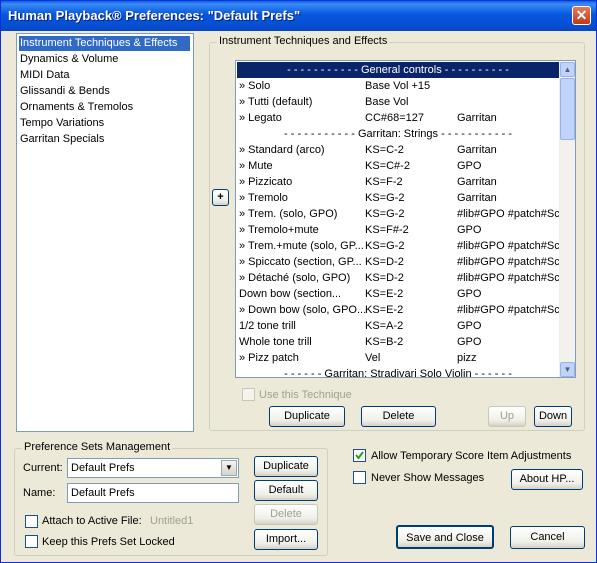 This screenshot has height=563, width=597. I want to click on technique-name: » Tremolo+mute, so click(279, 230).